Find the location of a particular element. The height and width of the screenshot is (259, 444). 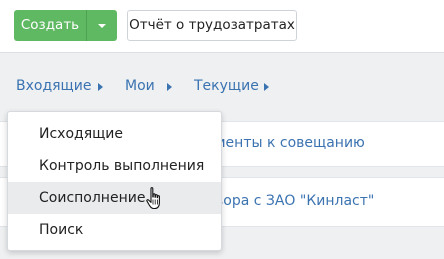

create-button-group: Создать is located at coordinates (65, 25).